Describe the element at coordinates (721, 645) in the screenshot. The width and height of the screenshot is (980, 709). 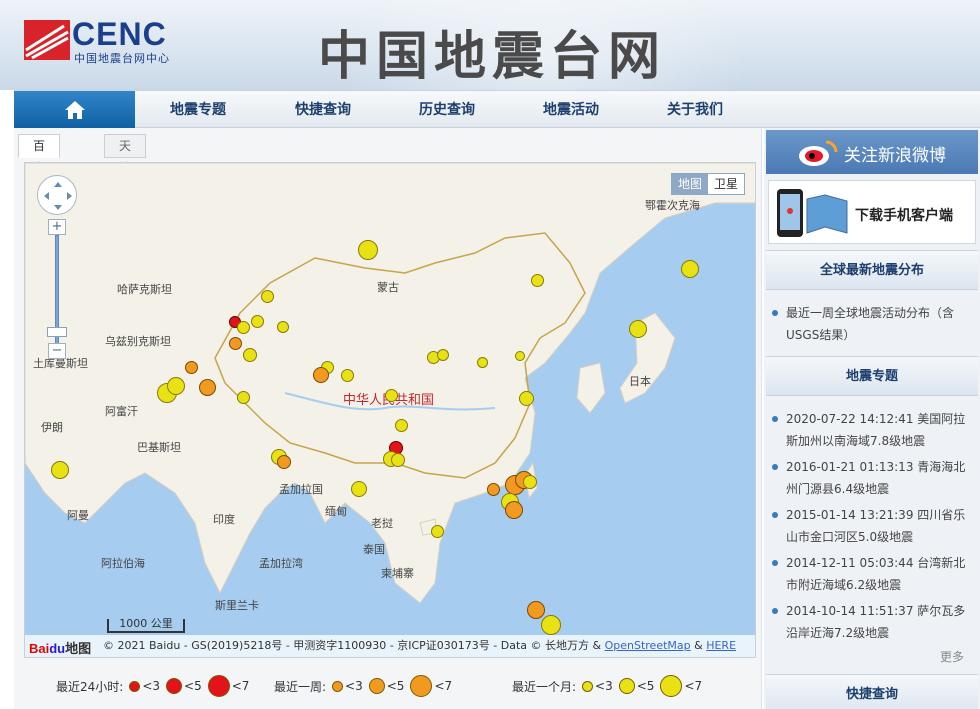
I see `here-link: HERE` at that location.